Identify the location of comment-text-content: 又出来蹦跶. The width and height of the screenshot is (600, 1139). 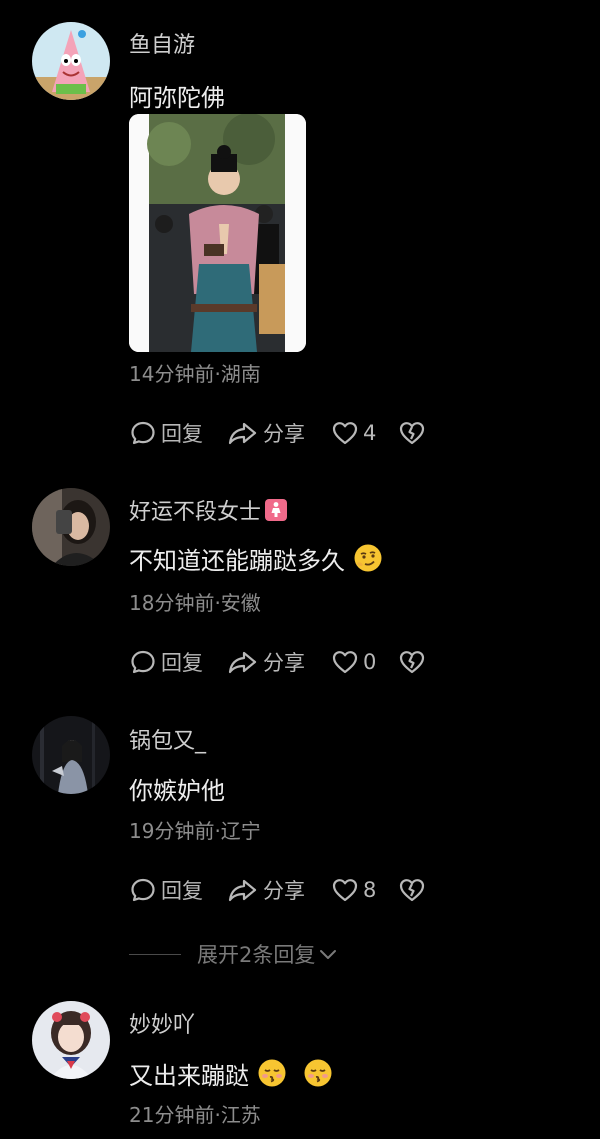
(189, 1075).